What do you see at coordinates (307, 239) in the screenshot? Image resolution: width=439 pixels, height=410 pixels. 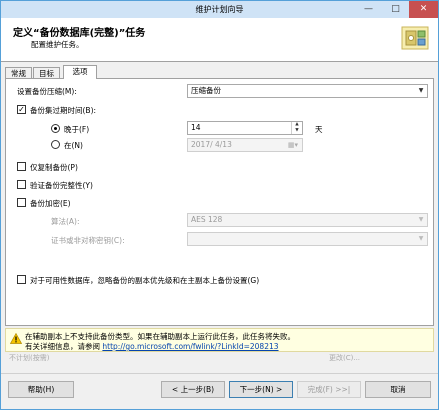 I see `cert-select: ▼` at bounding box center [307, 239].